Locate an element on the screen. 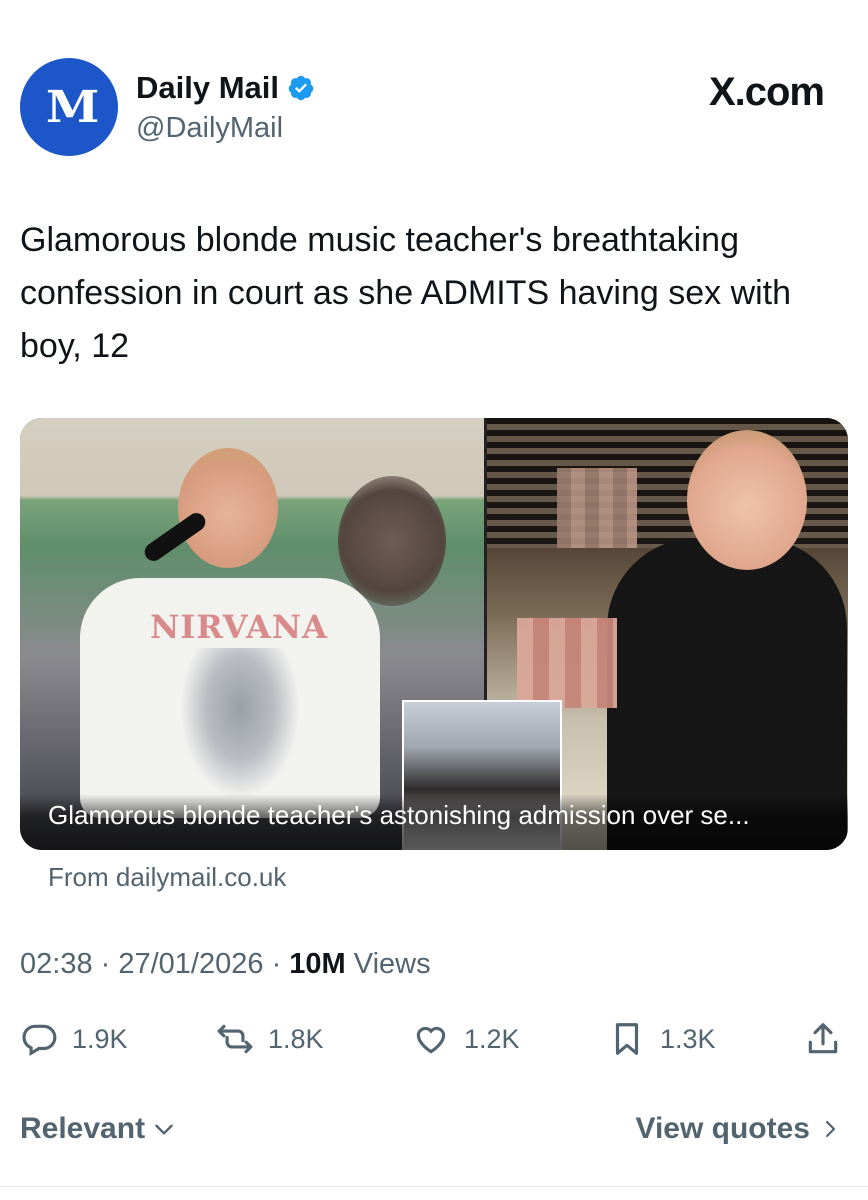 This screenshot has height=1200, width=868. bookmark-button: 1.3K is located at coordinates (662, 1039).